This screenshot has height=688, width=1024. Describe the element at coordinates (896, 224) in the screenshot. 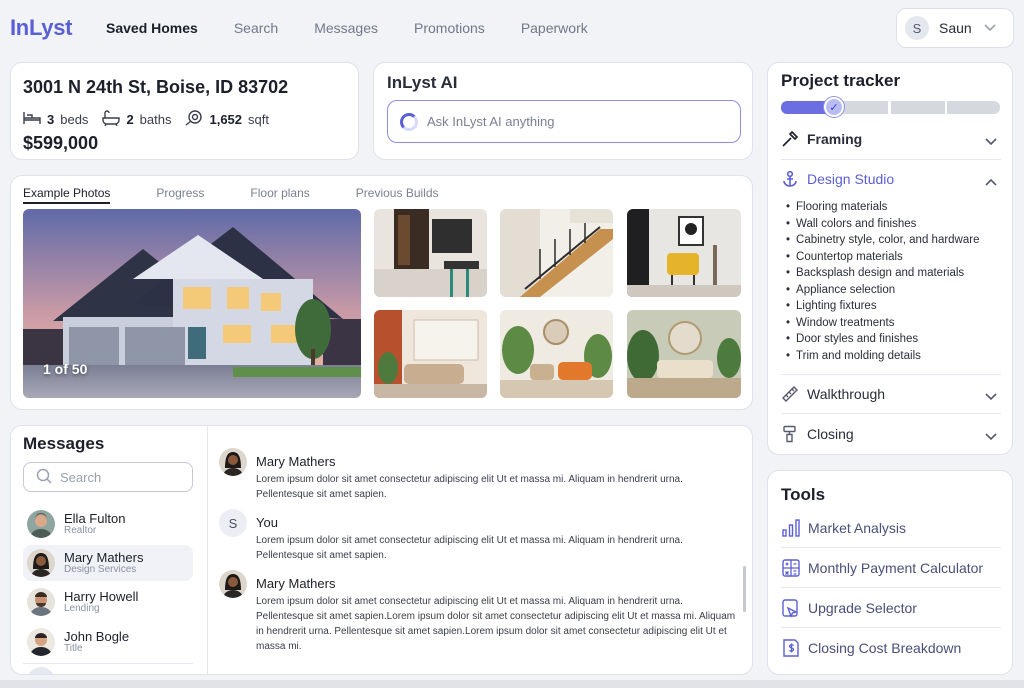

I see `list-item: Wall colors and finishes` at that location.